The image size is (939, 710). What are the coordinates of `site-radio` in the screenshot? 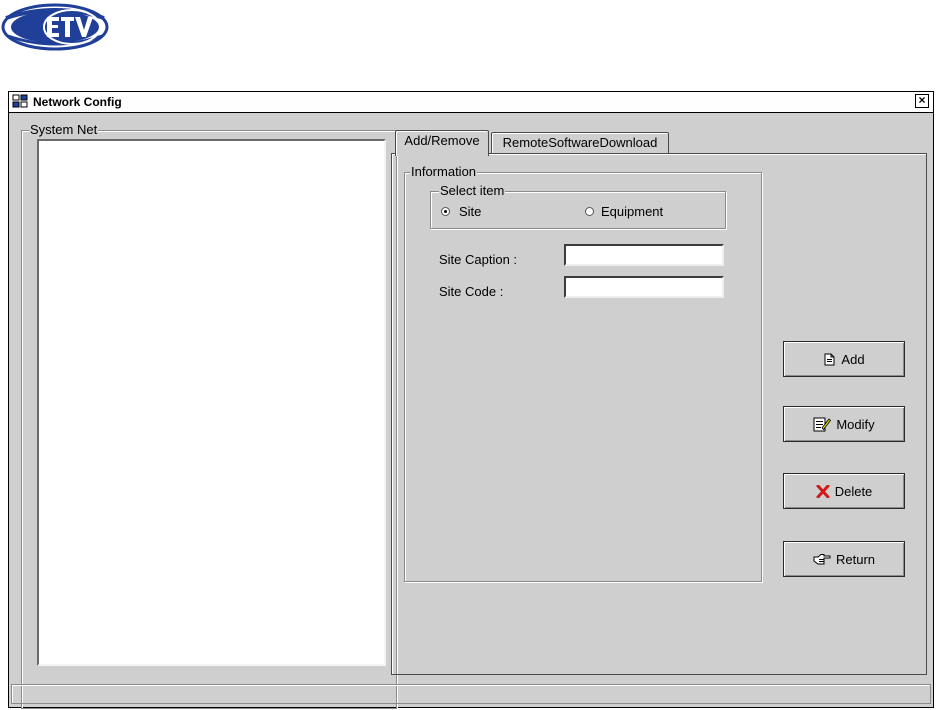 It's located at (445, 211).